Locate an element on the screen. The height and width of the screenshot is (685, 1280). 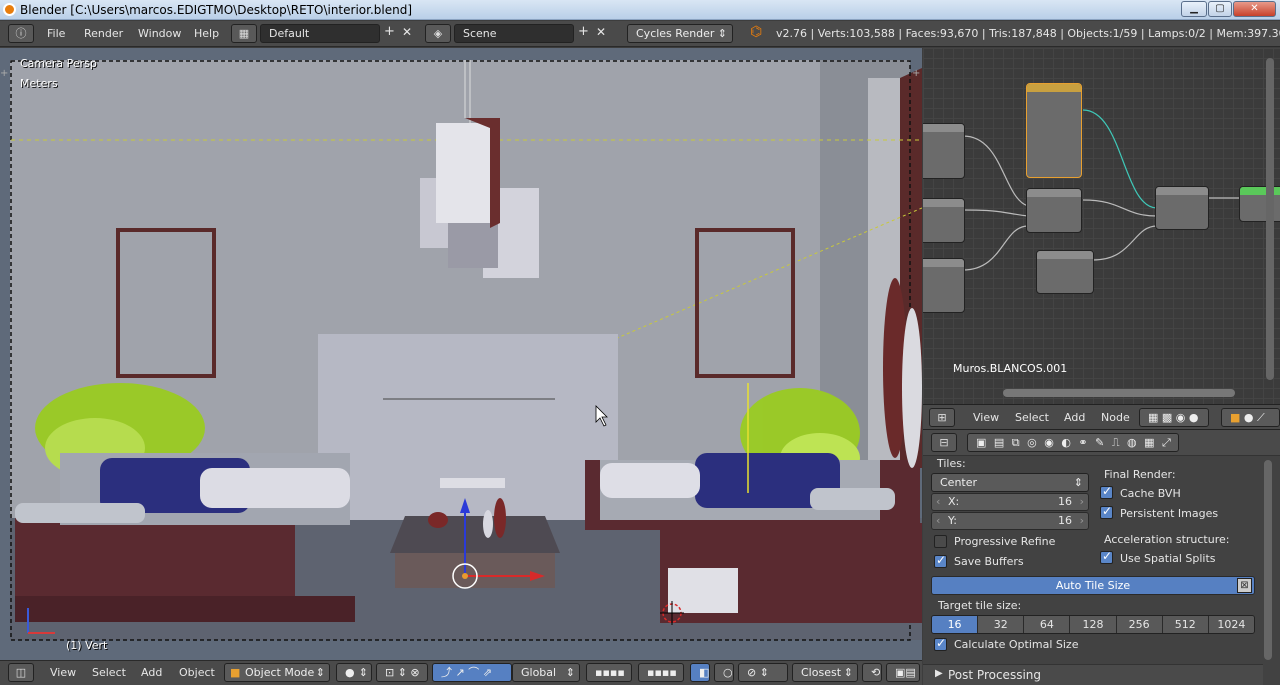
snap-target-select: Closest ⇕ is located at coordinates (825, 672).